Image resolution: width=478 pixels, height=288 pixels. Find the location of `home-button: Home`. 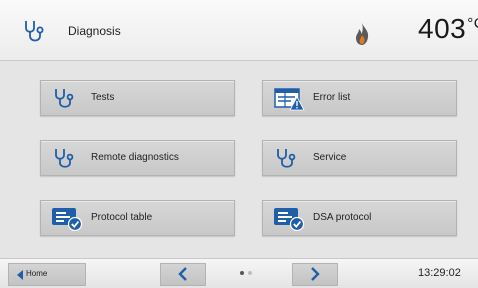

home-button: Home is located at coordinates (47, 274).